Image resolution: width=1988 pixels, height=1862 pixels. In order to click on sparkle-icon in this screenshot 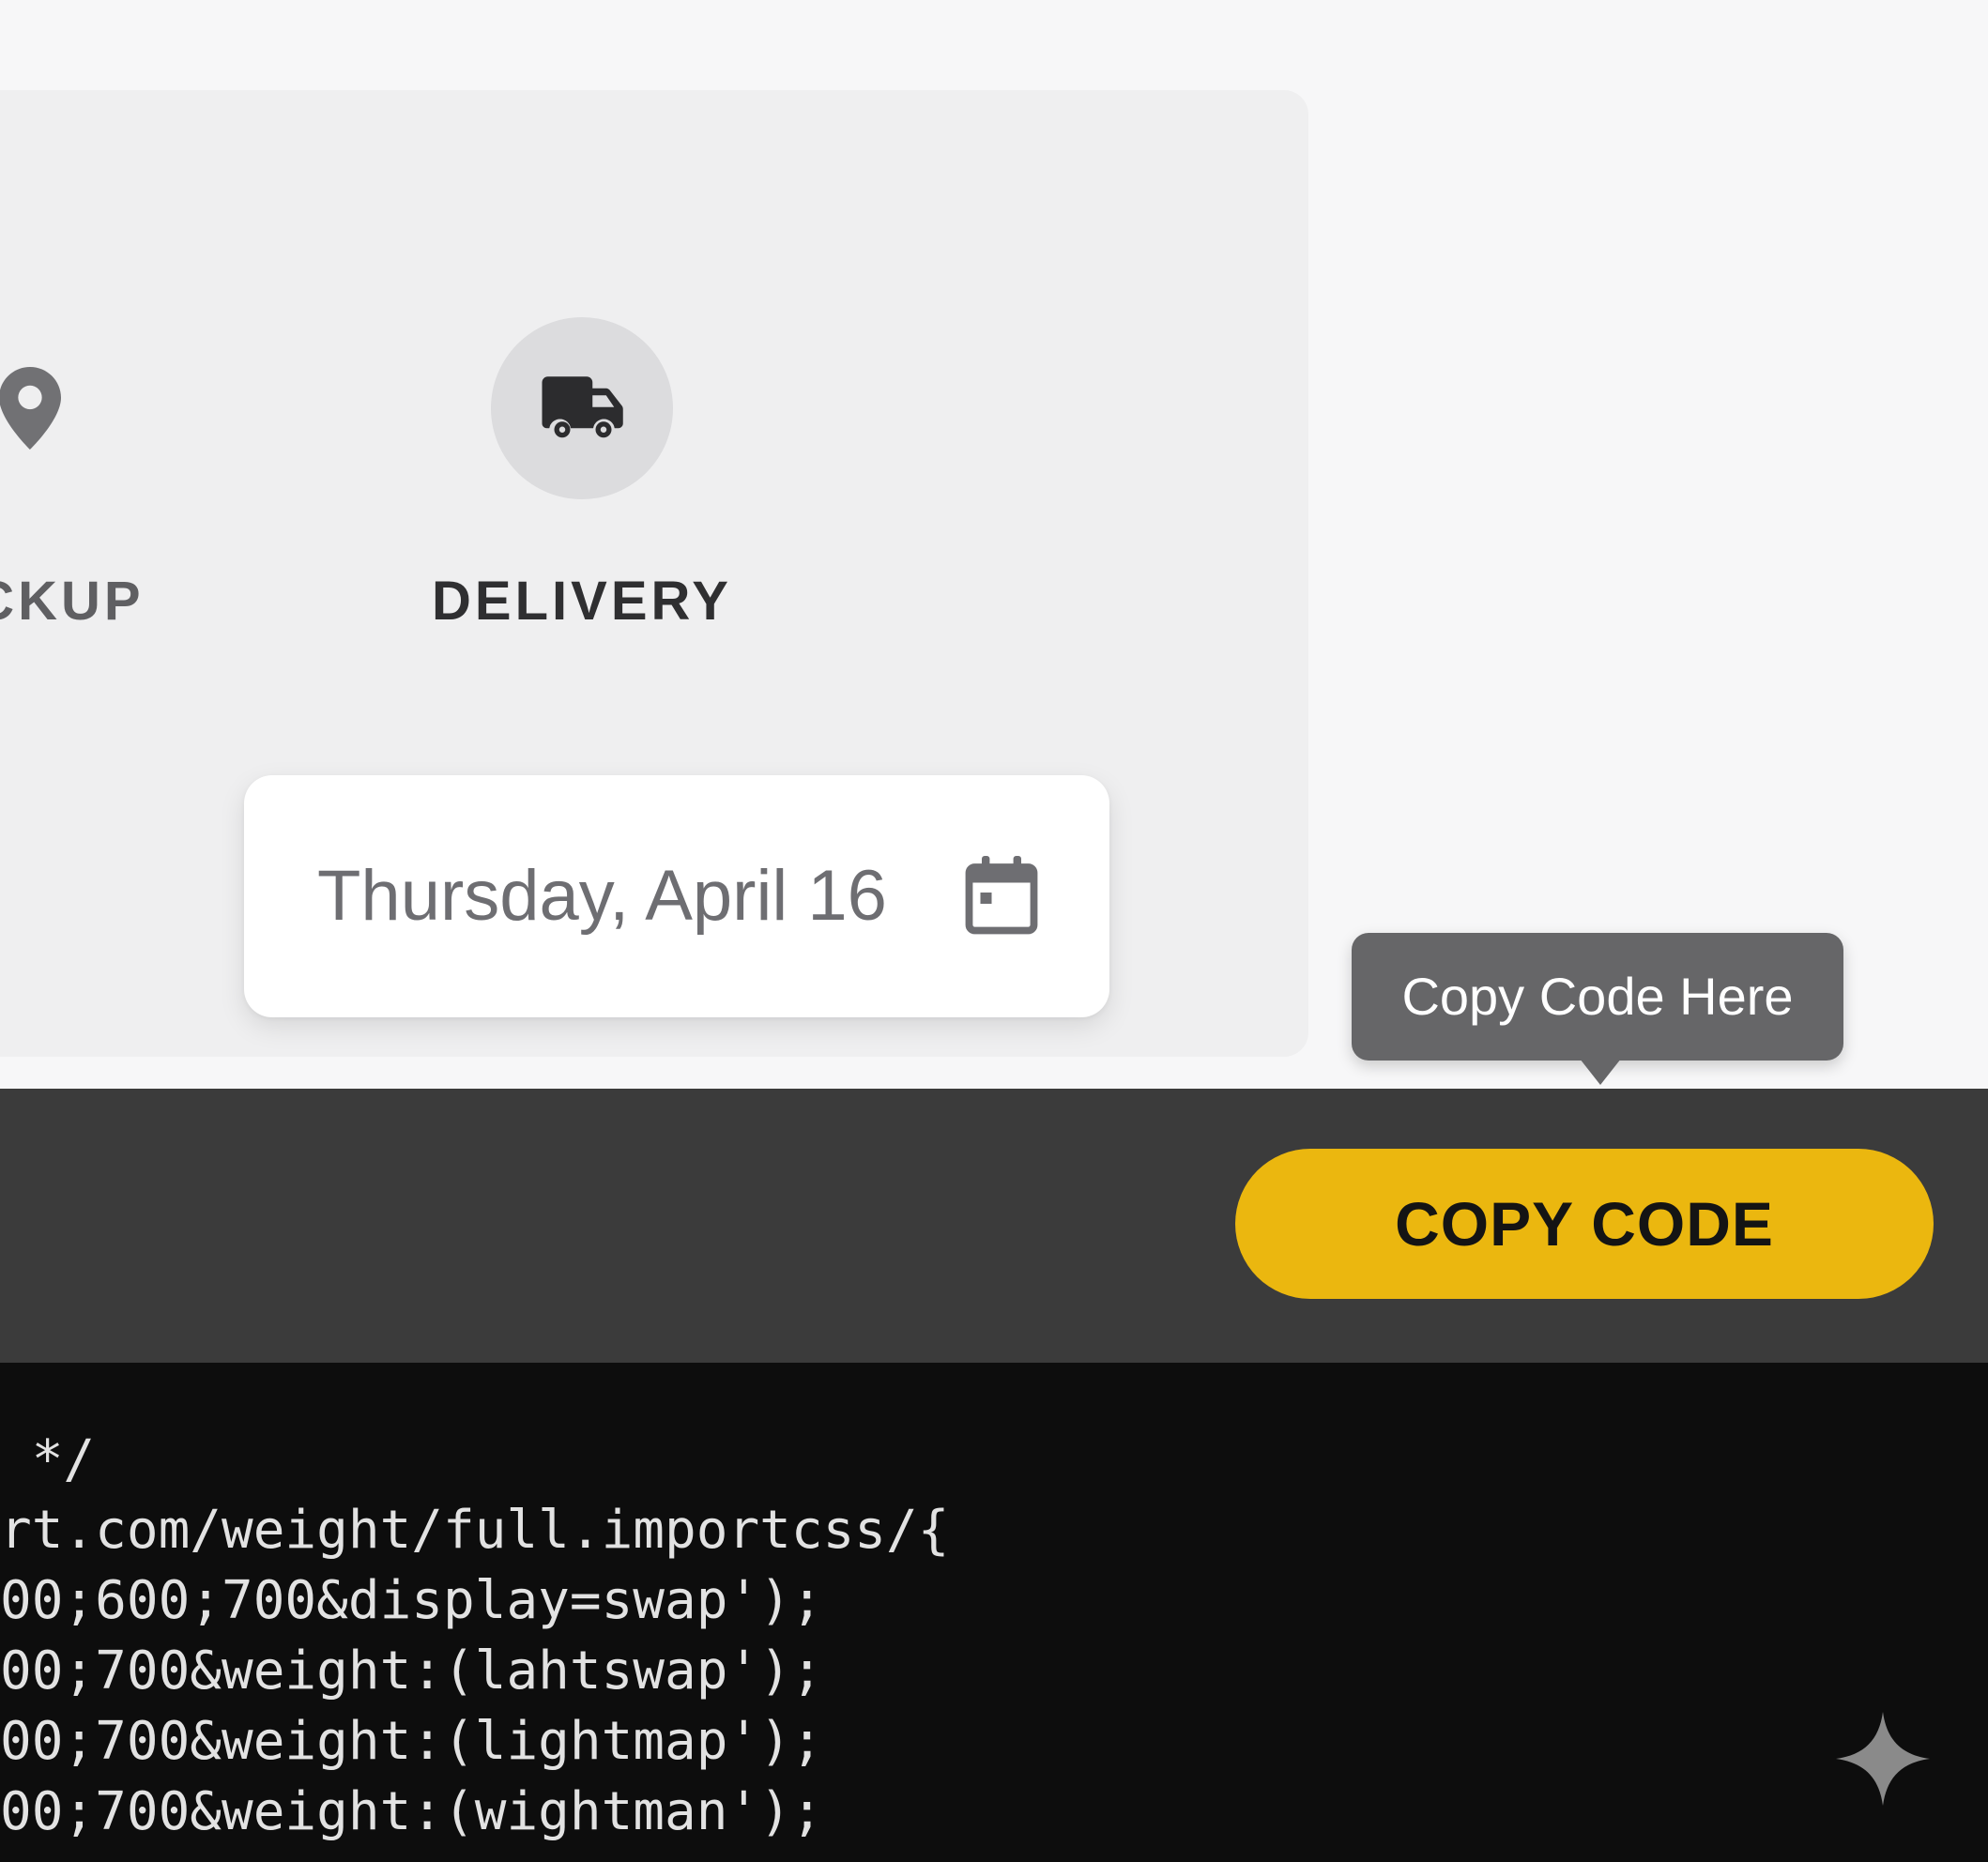, I will do `click(1883, 1759)`.